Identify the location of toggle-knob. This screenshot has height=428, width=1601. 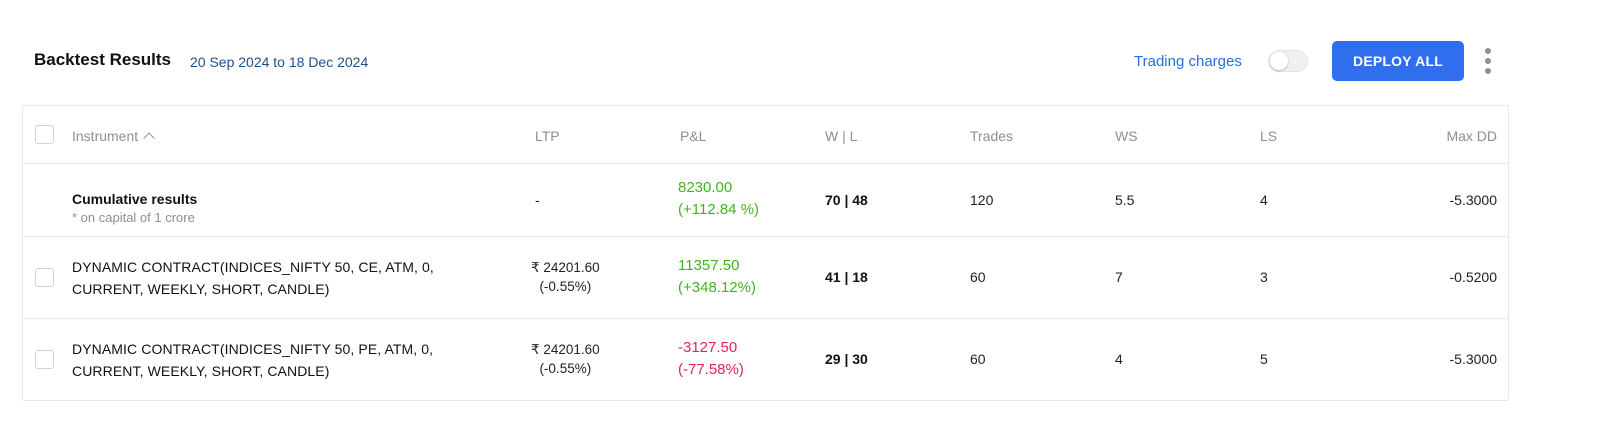
(1279, 61).